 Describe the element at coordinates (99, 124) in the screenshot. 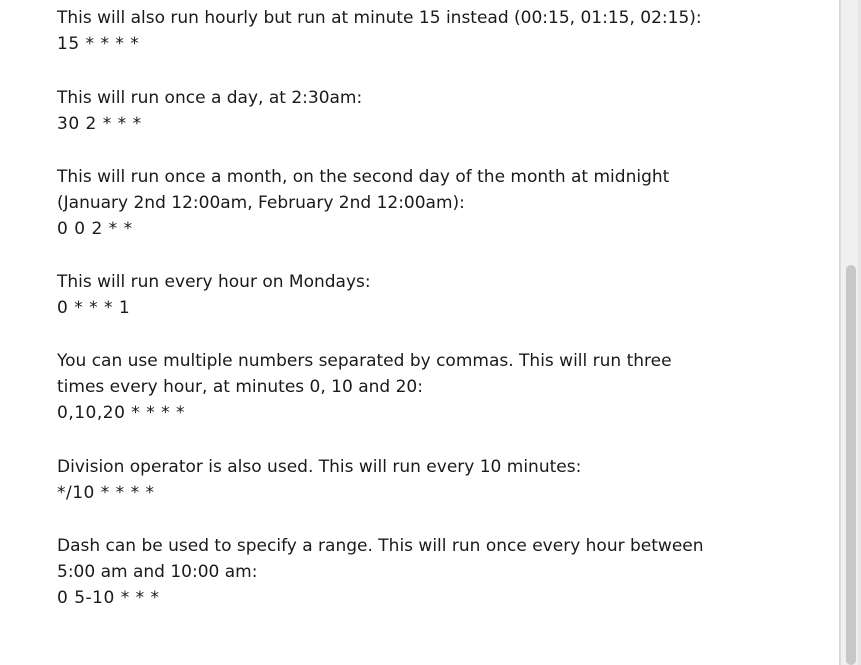

I see `cron-expression: 30 2 * * *` at that location.